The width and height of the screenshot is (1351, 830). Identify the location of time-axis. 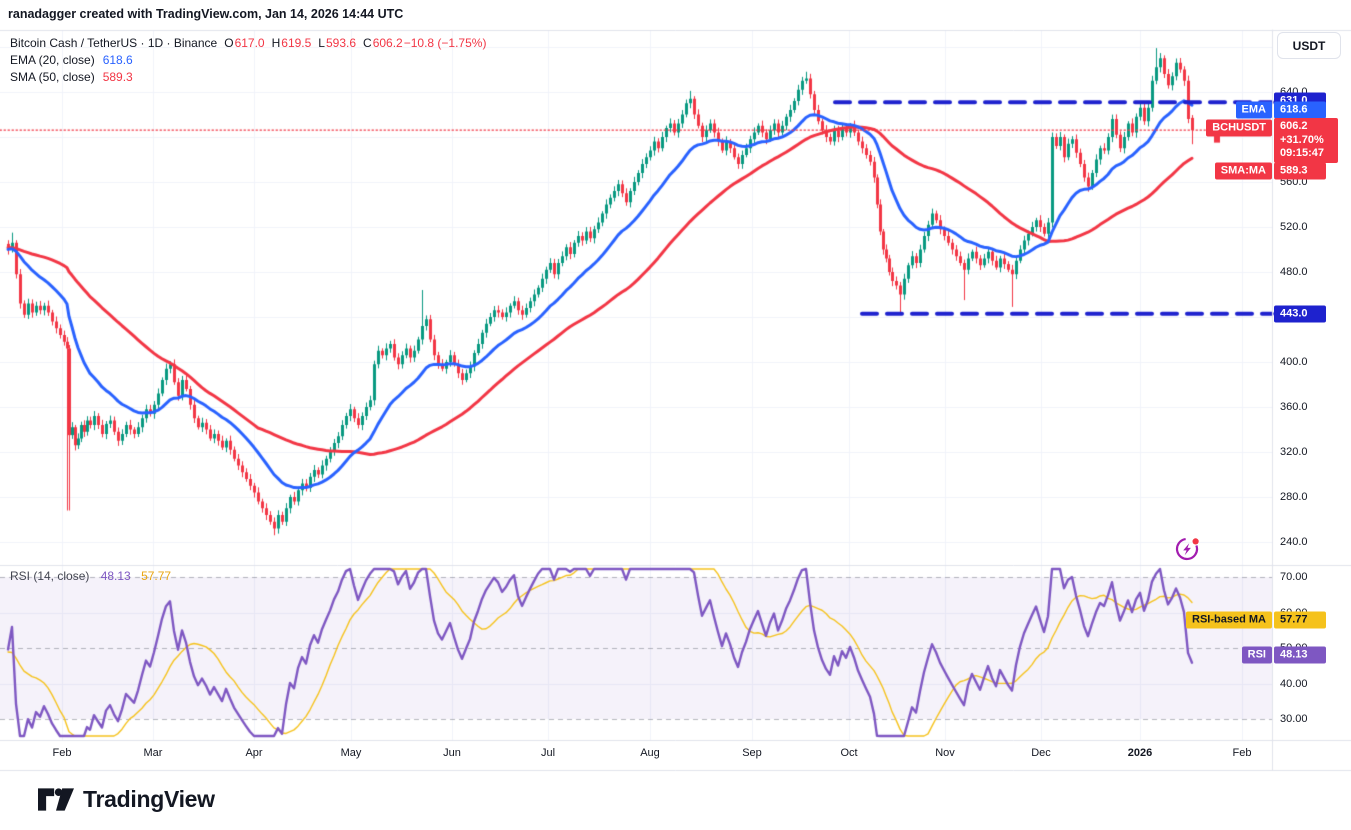
(636, 755).